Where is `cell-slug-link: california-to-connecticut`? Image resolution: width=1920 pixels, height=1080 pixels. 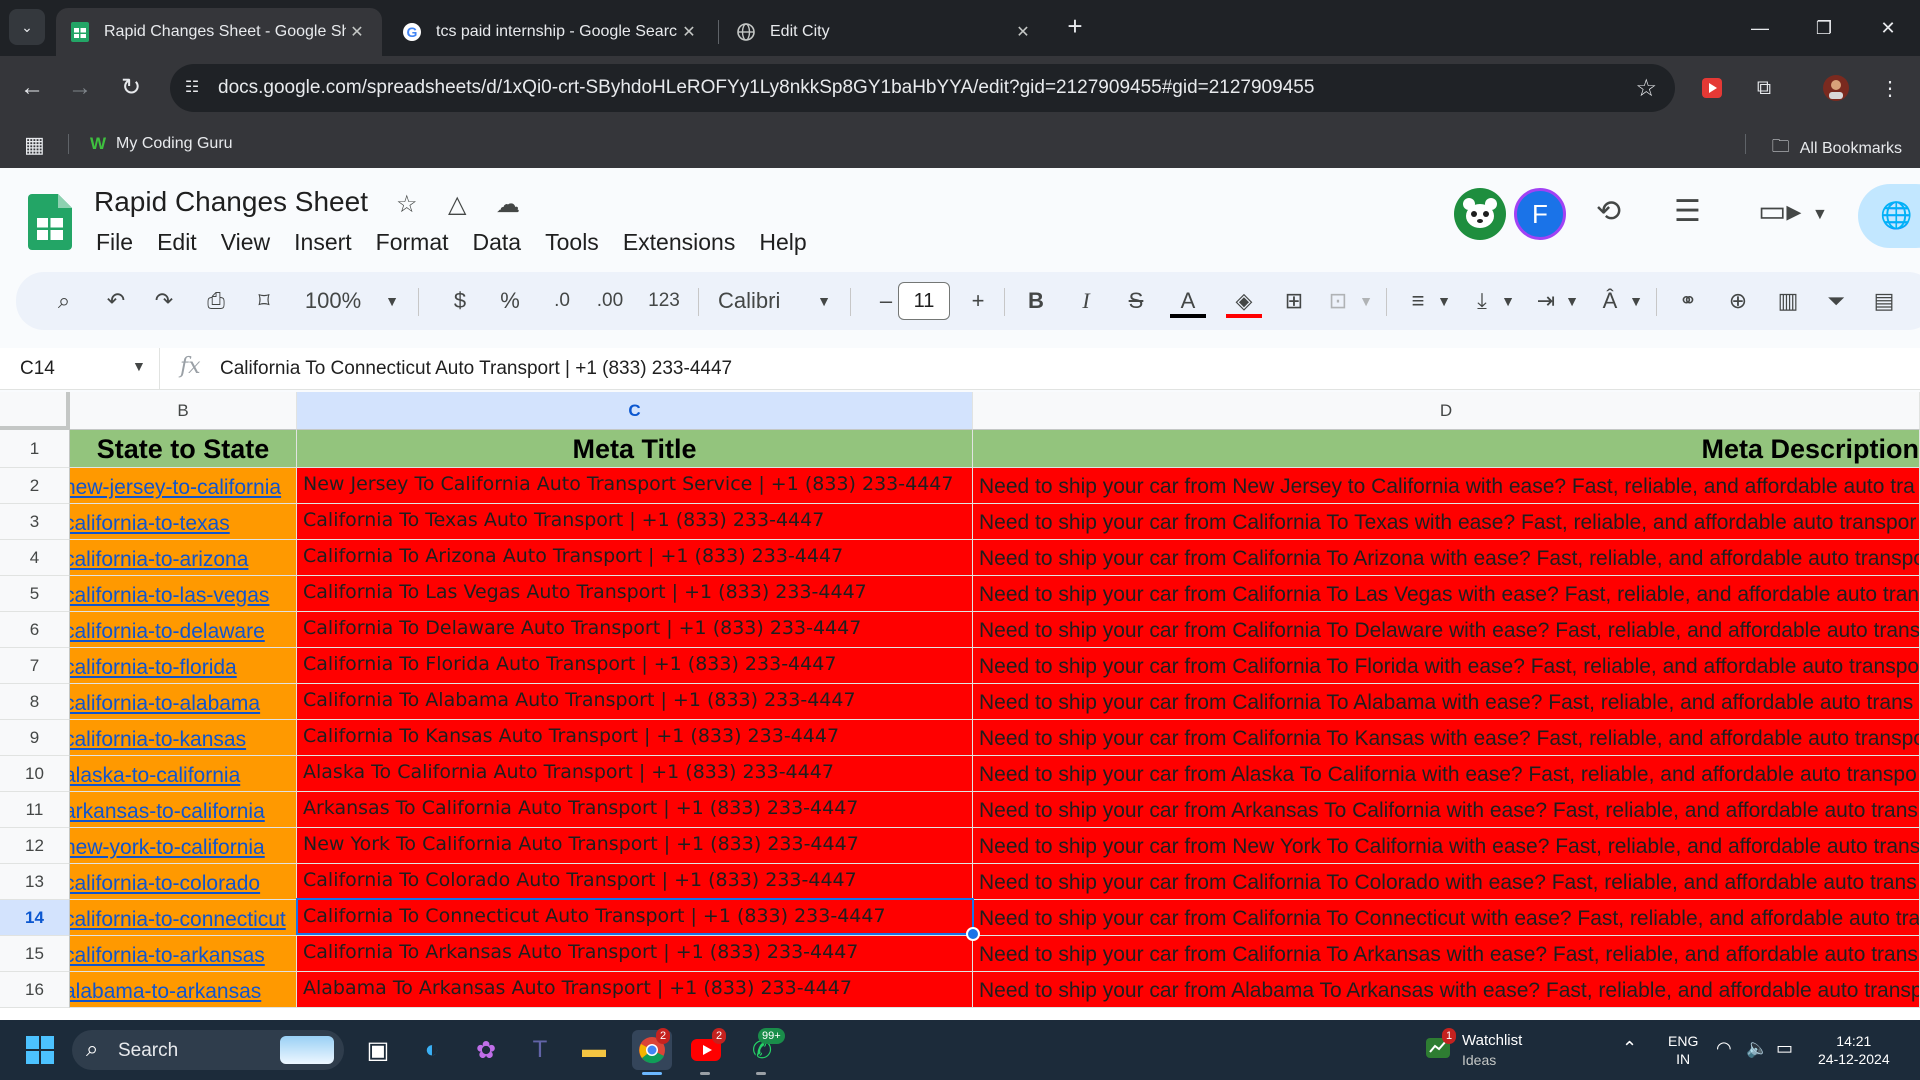
cell-slug-link: california-to-connecticut is located at coordinates (183, 918).